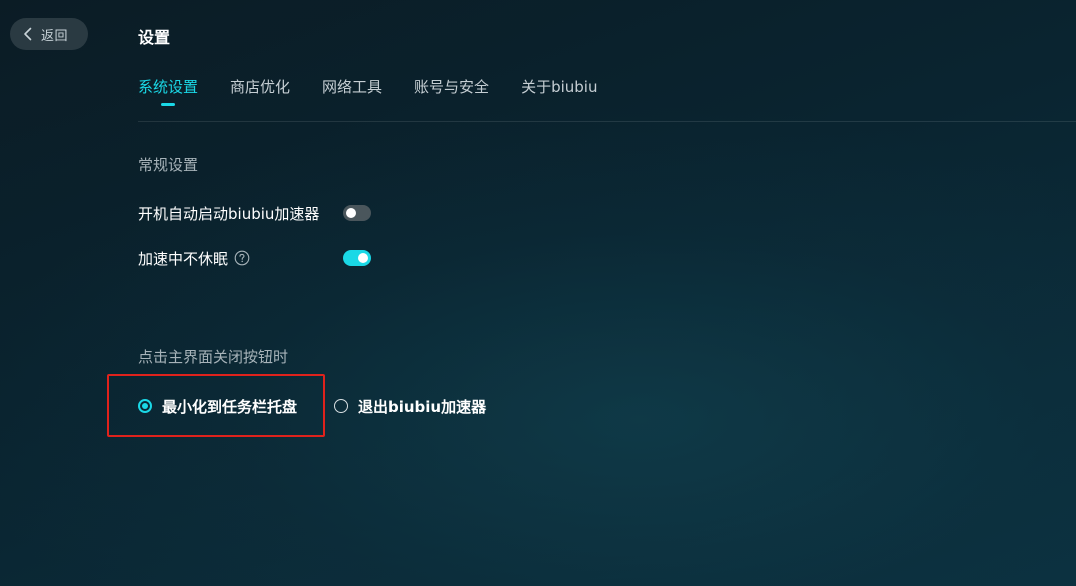 The width and height of the screenshot is (1076, 586). I want to click on no-sleep-row: 加速中不休眠, so click(194, 258).